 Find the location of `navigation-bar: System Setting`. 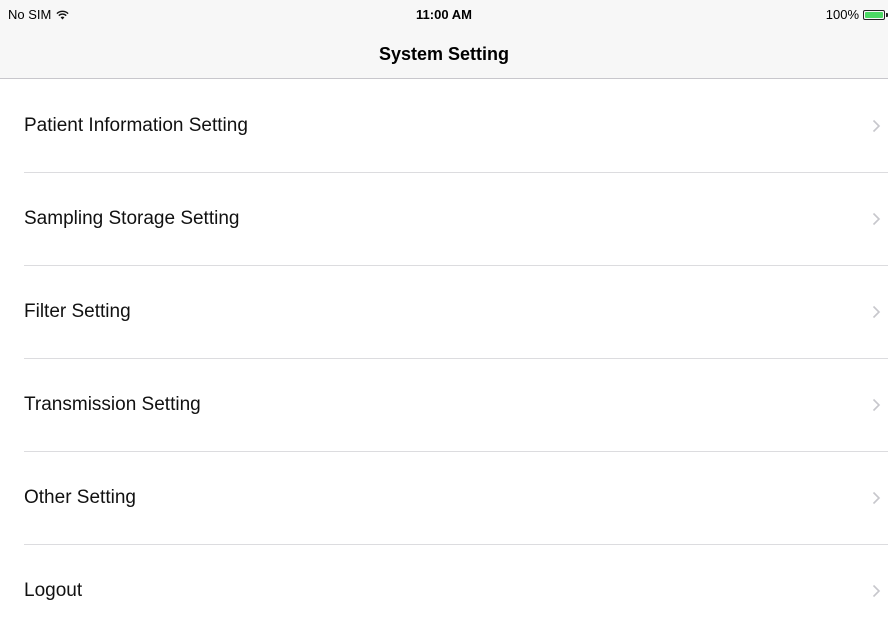

navigation-bar: System Setting is located at coordinates (444, 58).